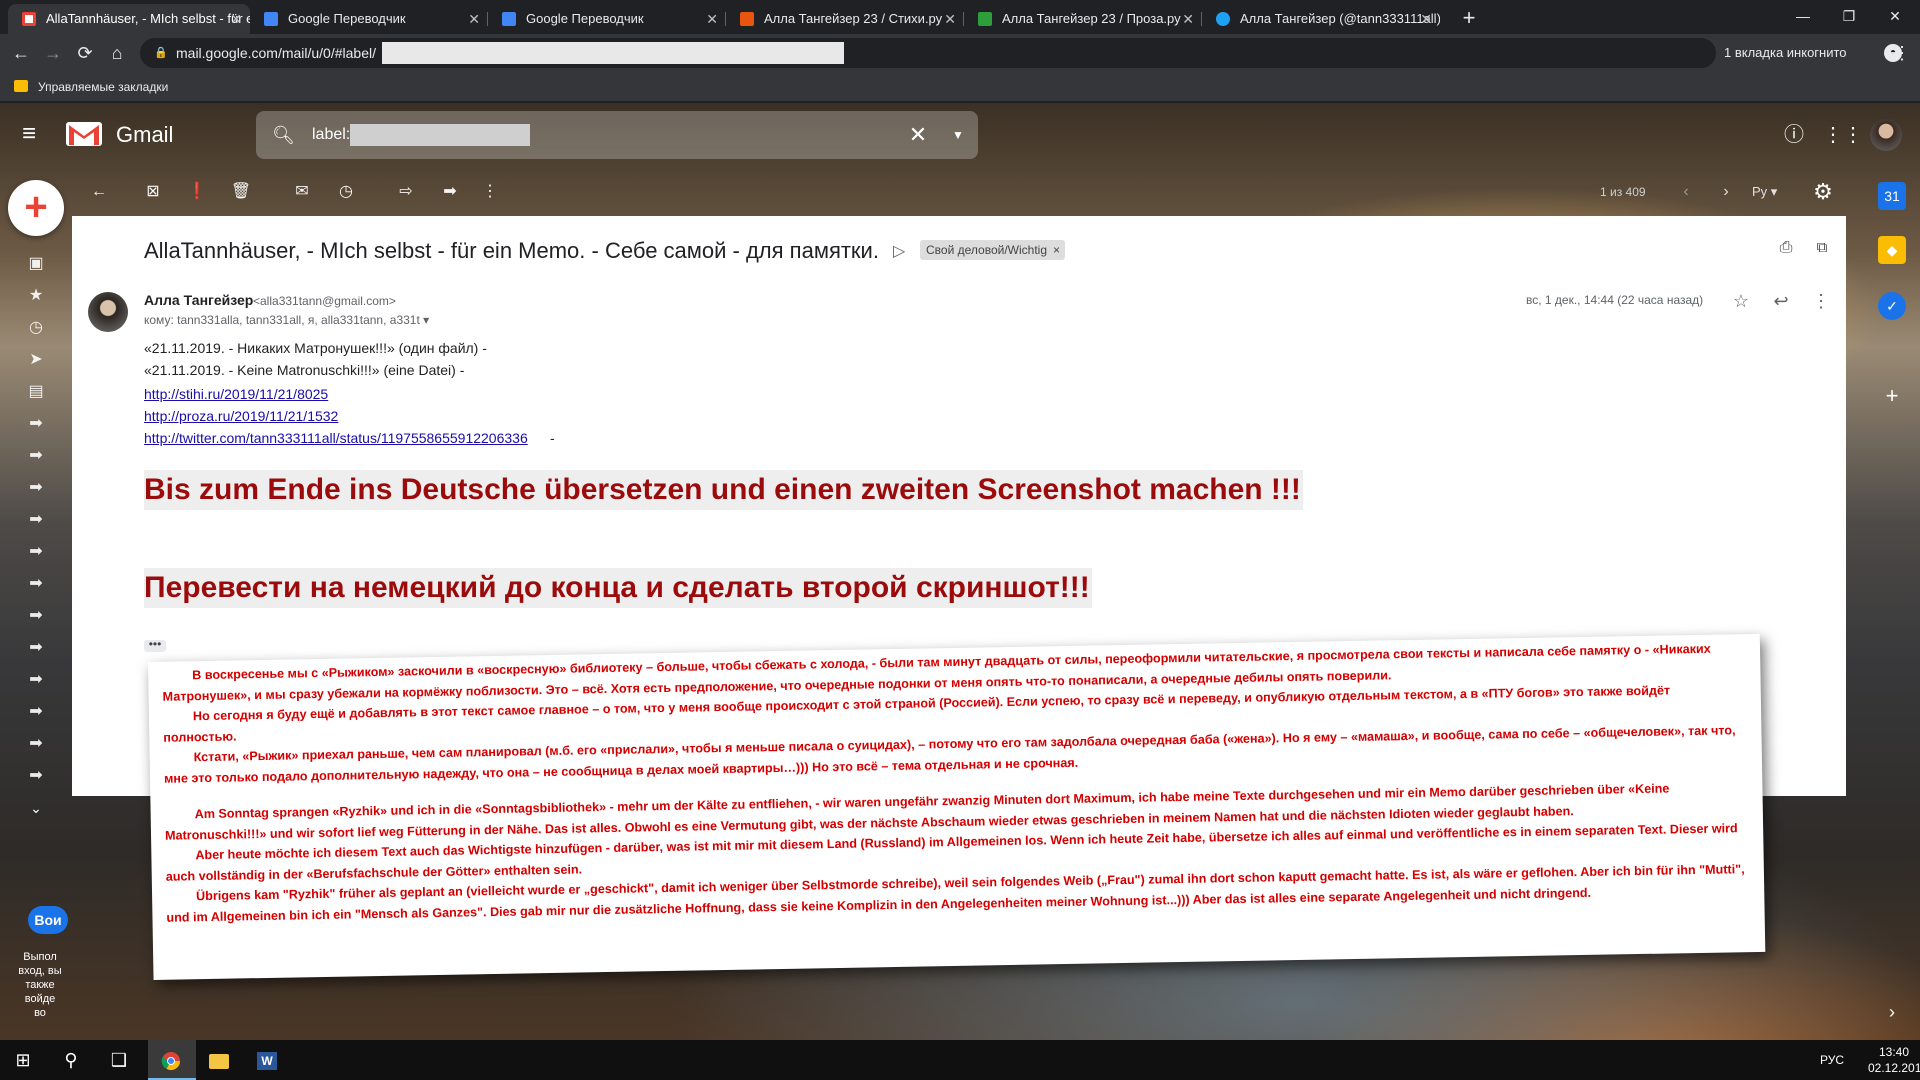 This screenshot has width=1920, height=1080. What do you see at coordinates (85, 53) in the screenshot?
I see `reload-icon: ⟳` at bounding box center [85, 53].